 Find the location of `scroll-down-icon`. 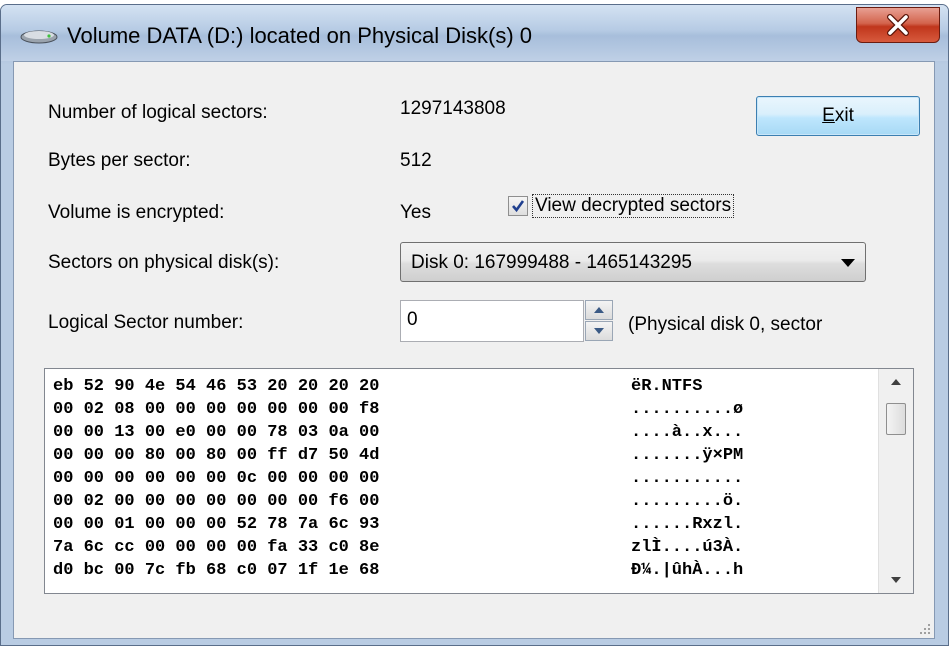

scroll-down-icon is located at coordinates (896, 580).